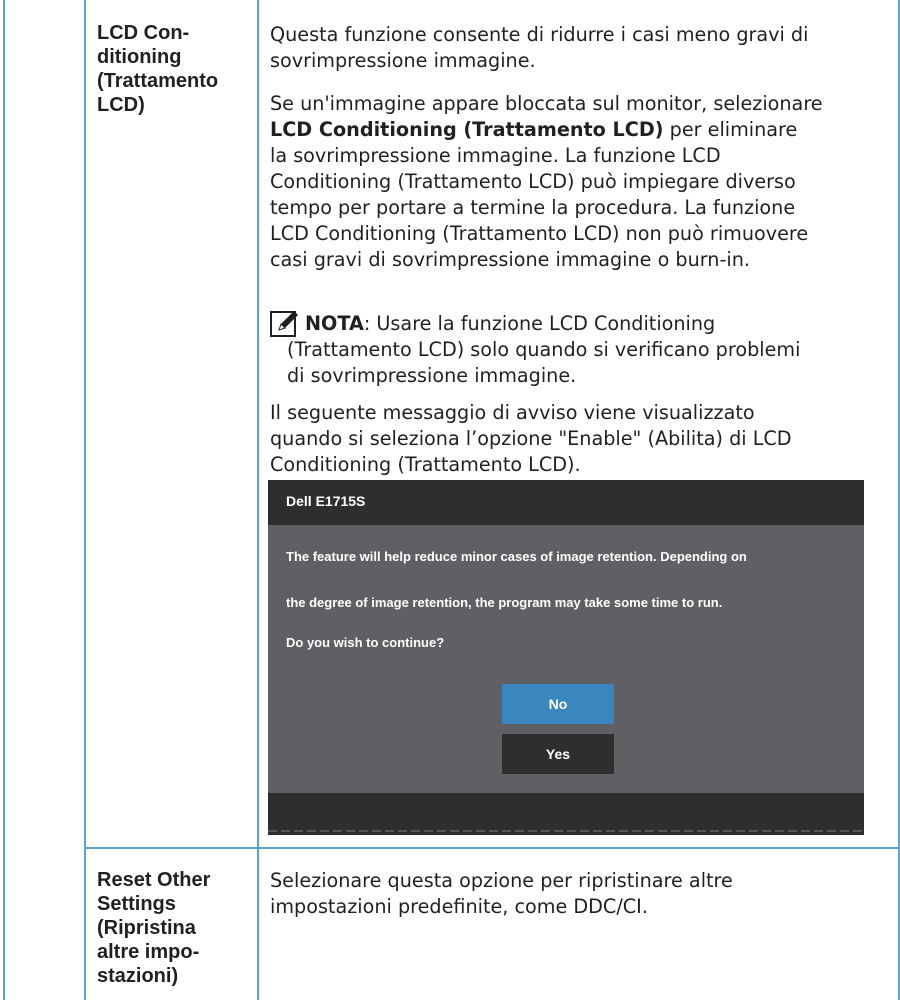 Image resolution: width=900 pixels, height=1000 pixels. Describe the element at coordinates (143, 33) in the screenshot. I see `row-label-line: LCD Con-` at that location.